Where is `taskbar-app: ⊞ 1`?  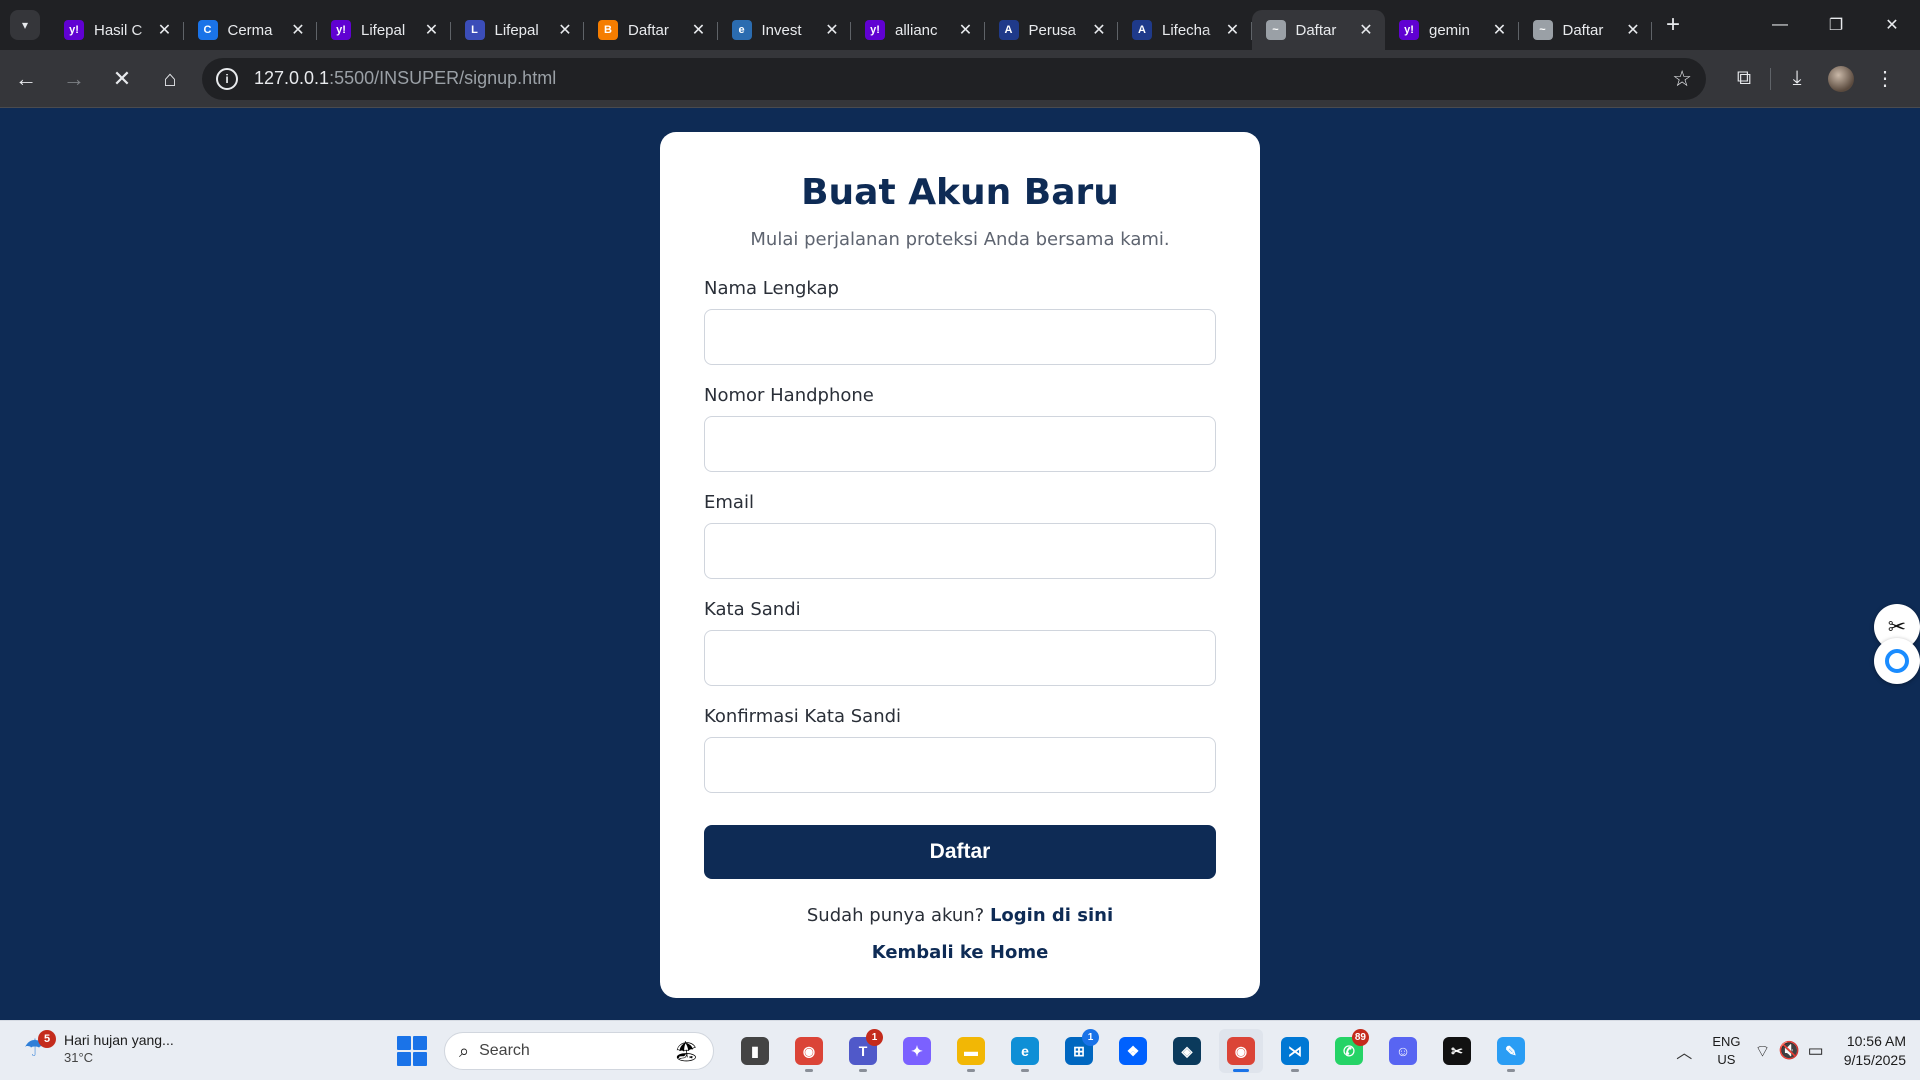 taskbar-app: ⊞ 1 is located at coordinates (1079, 1051).